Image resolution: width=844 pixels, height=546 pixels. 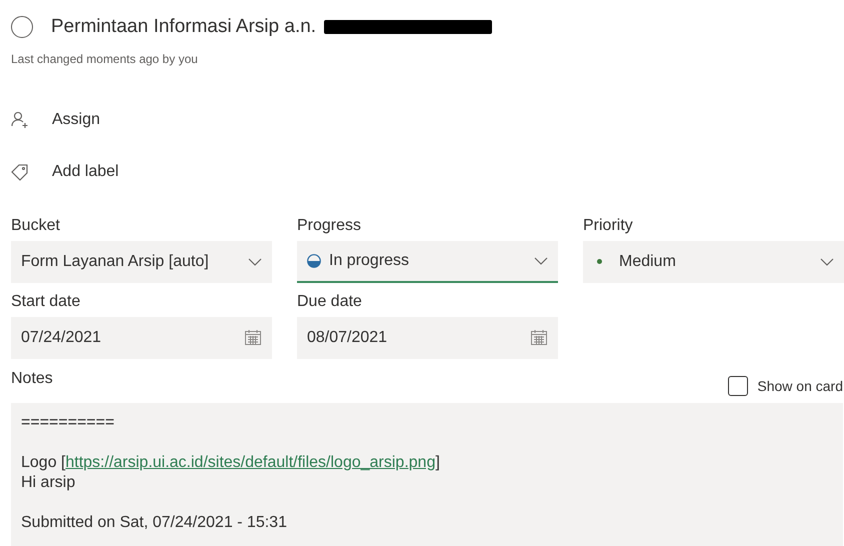 What do you see at coordinates (141, 337) in the screenshot?
I see `date-field: 07/24/2021` at bounding box center [141, 337].